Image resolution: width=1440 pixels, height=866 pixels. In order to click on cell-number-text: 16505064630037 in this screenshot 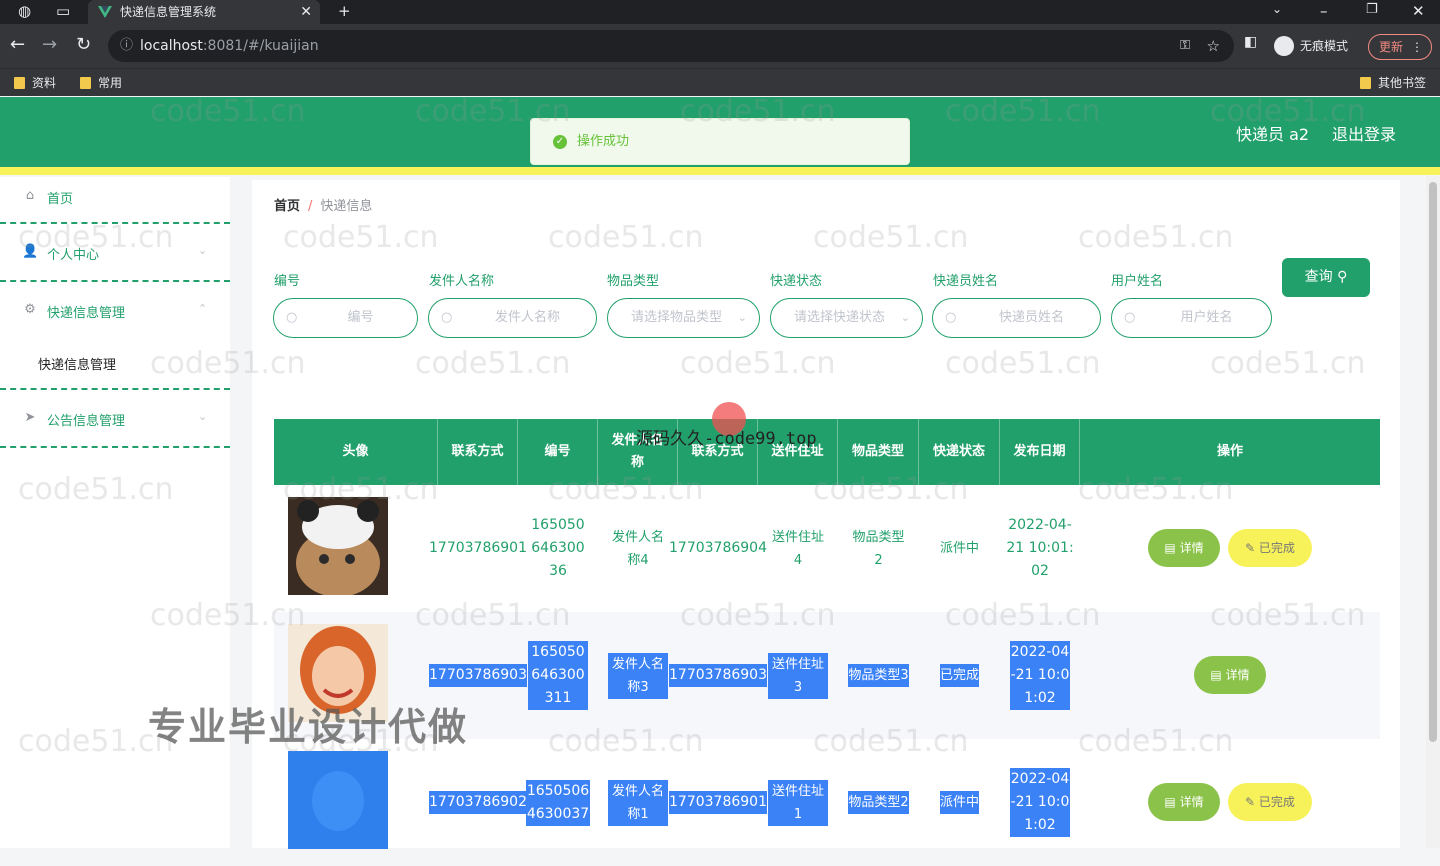, I will do `click(558, 802)`.